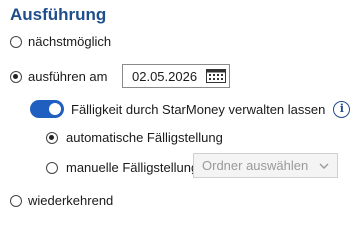 This screenshot has height=240, width=350. What do you see at coordinates (52, 167) in the screenshot?
I see `radio-manual-due-circle` at bounding box center [52, 167].